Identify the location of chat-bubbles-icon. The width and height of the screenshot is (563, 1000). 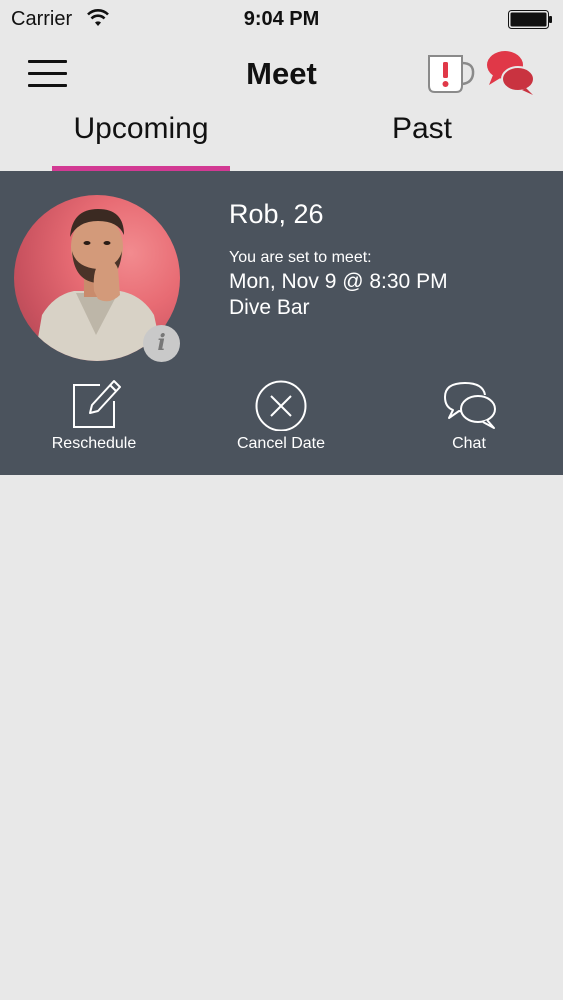
(511, 73).